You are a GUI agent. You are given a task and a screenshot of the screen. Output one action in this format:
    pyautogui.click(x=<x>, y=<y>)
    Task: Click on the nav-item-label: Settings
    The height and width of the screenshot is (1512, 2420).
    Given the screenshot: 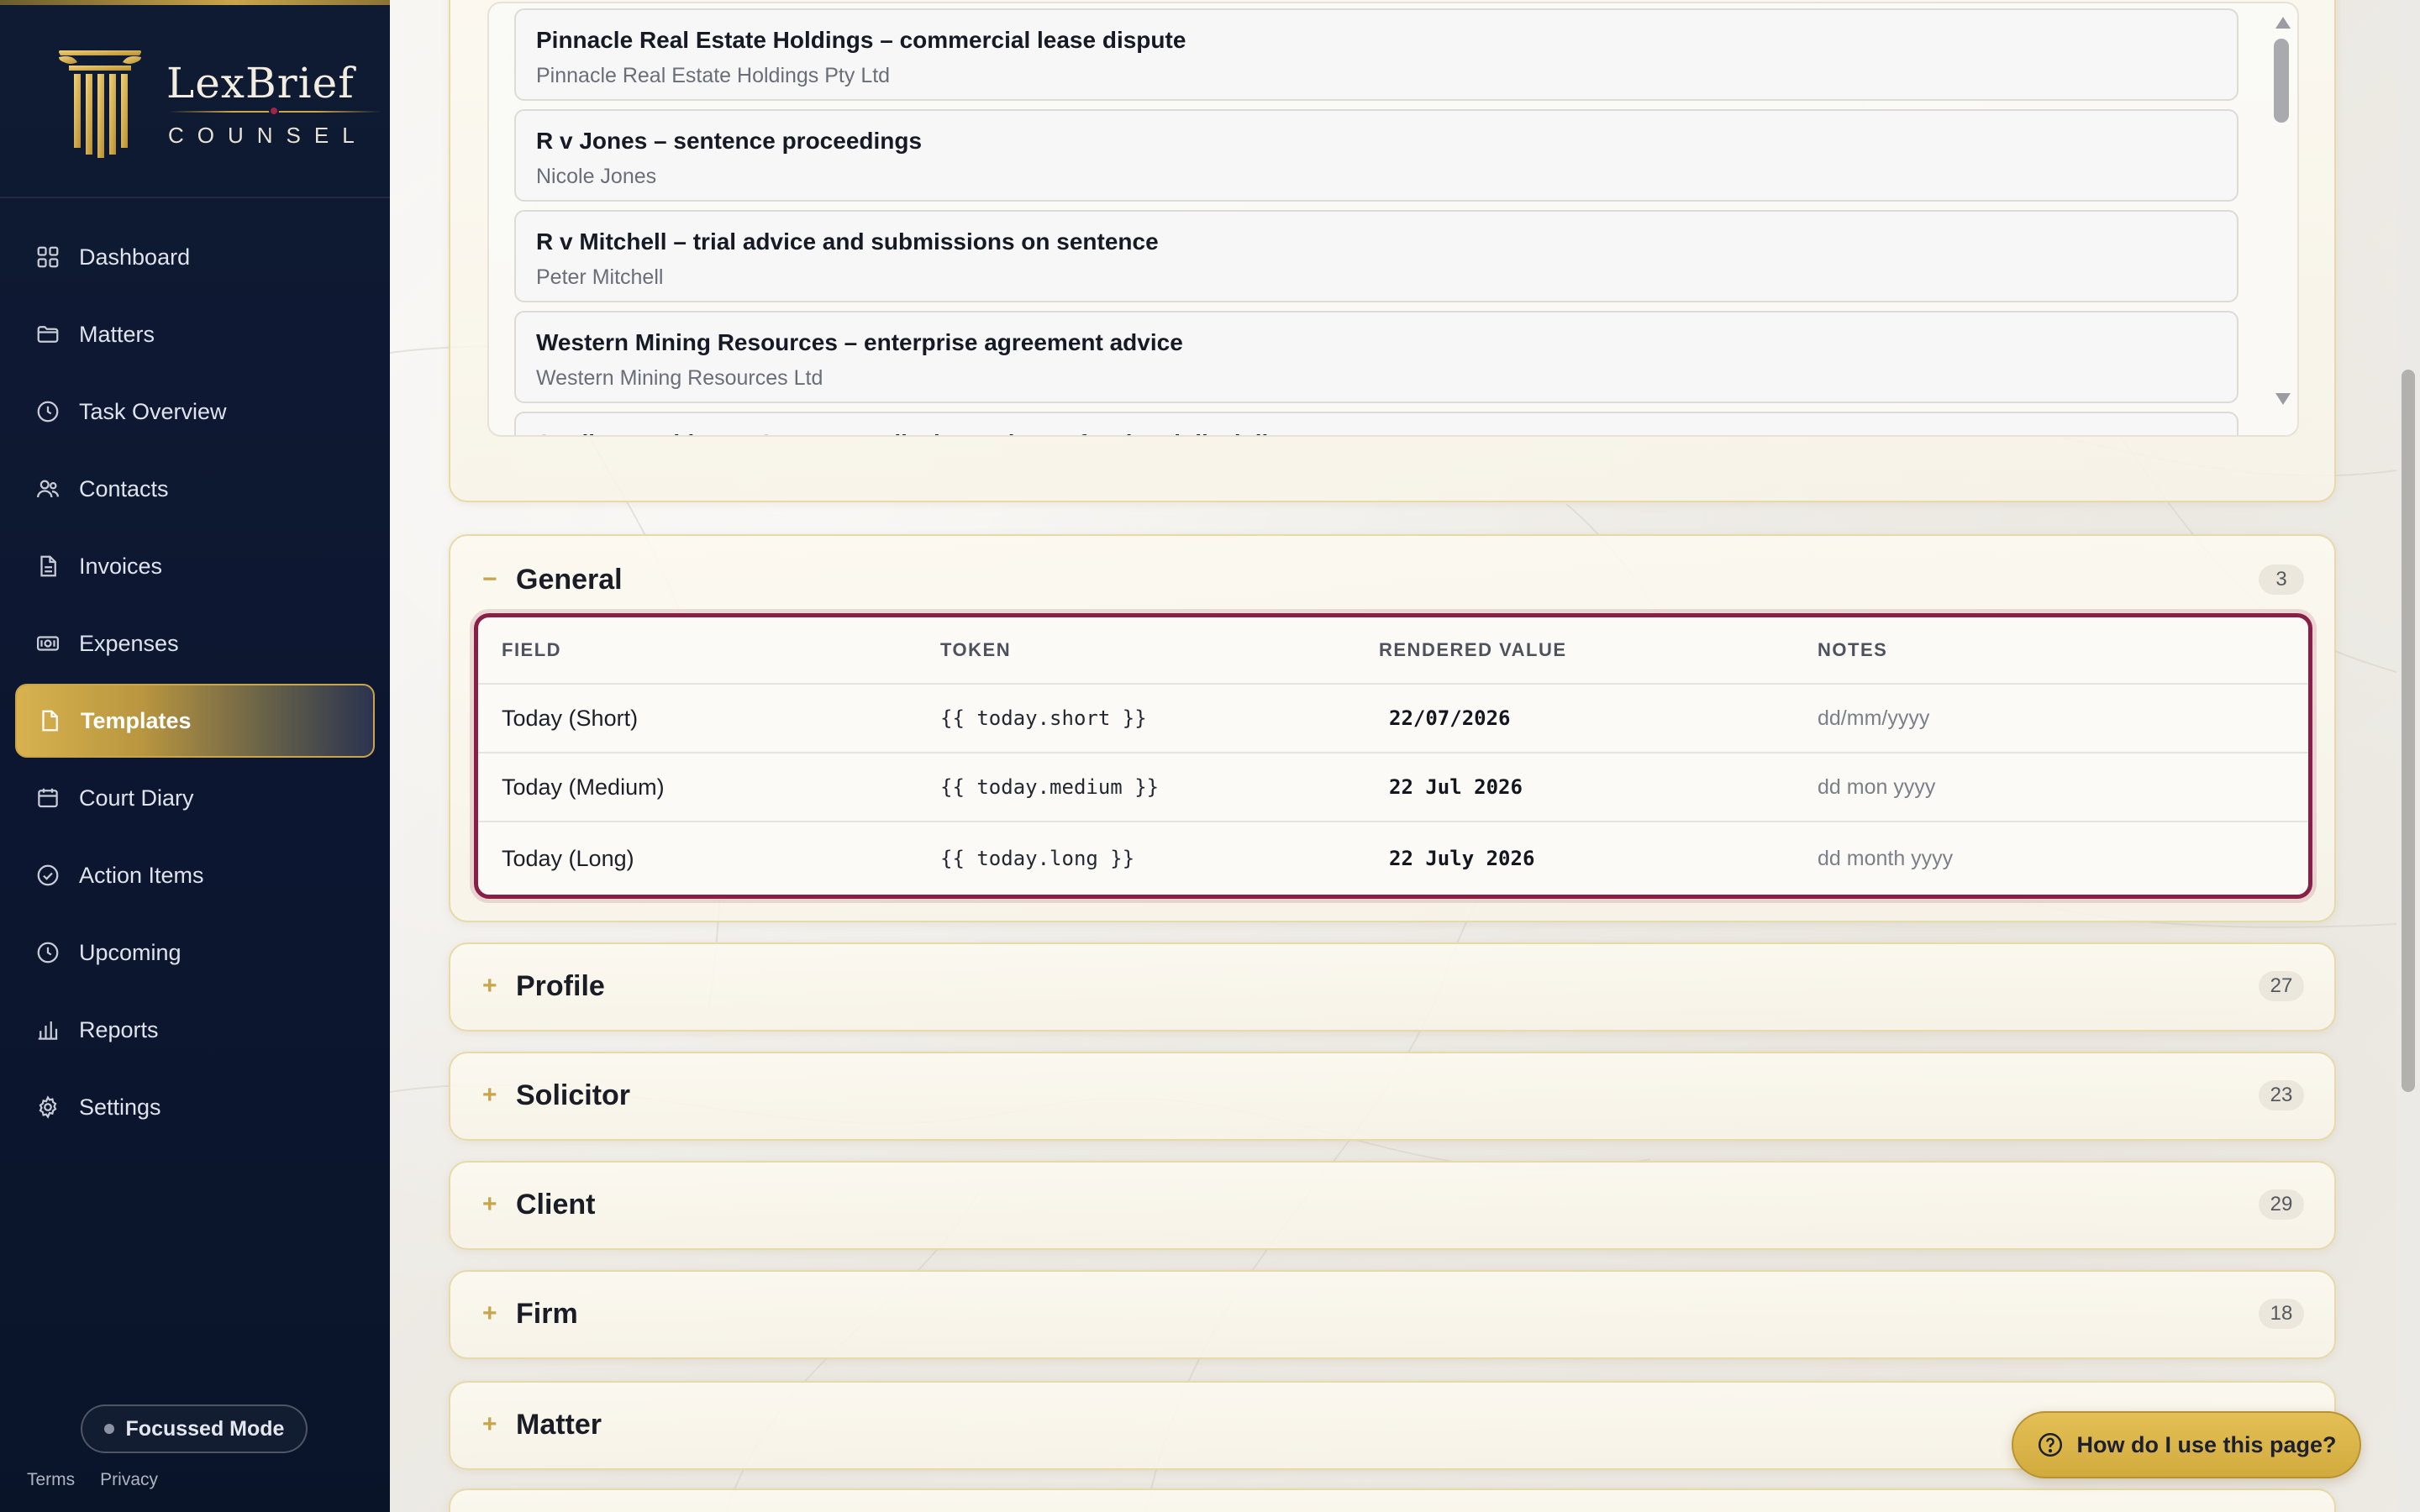 What is the action you would take?
    pyautogui.click(x=120, y=1107)
    